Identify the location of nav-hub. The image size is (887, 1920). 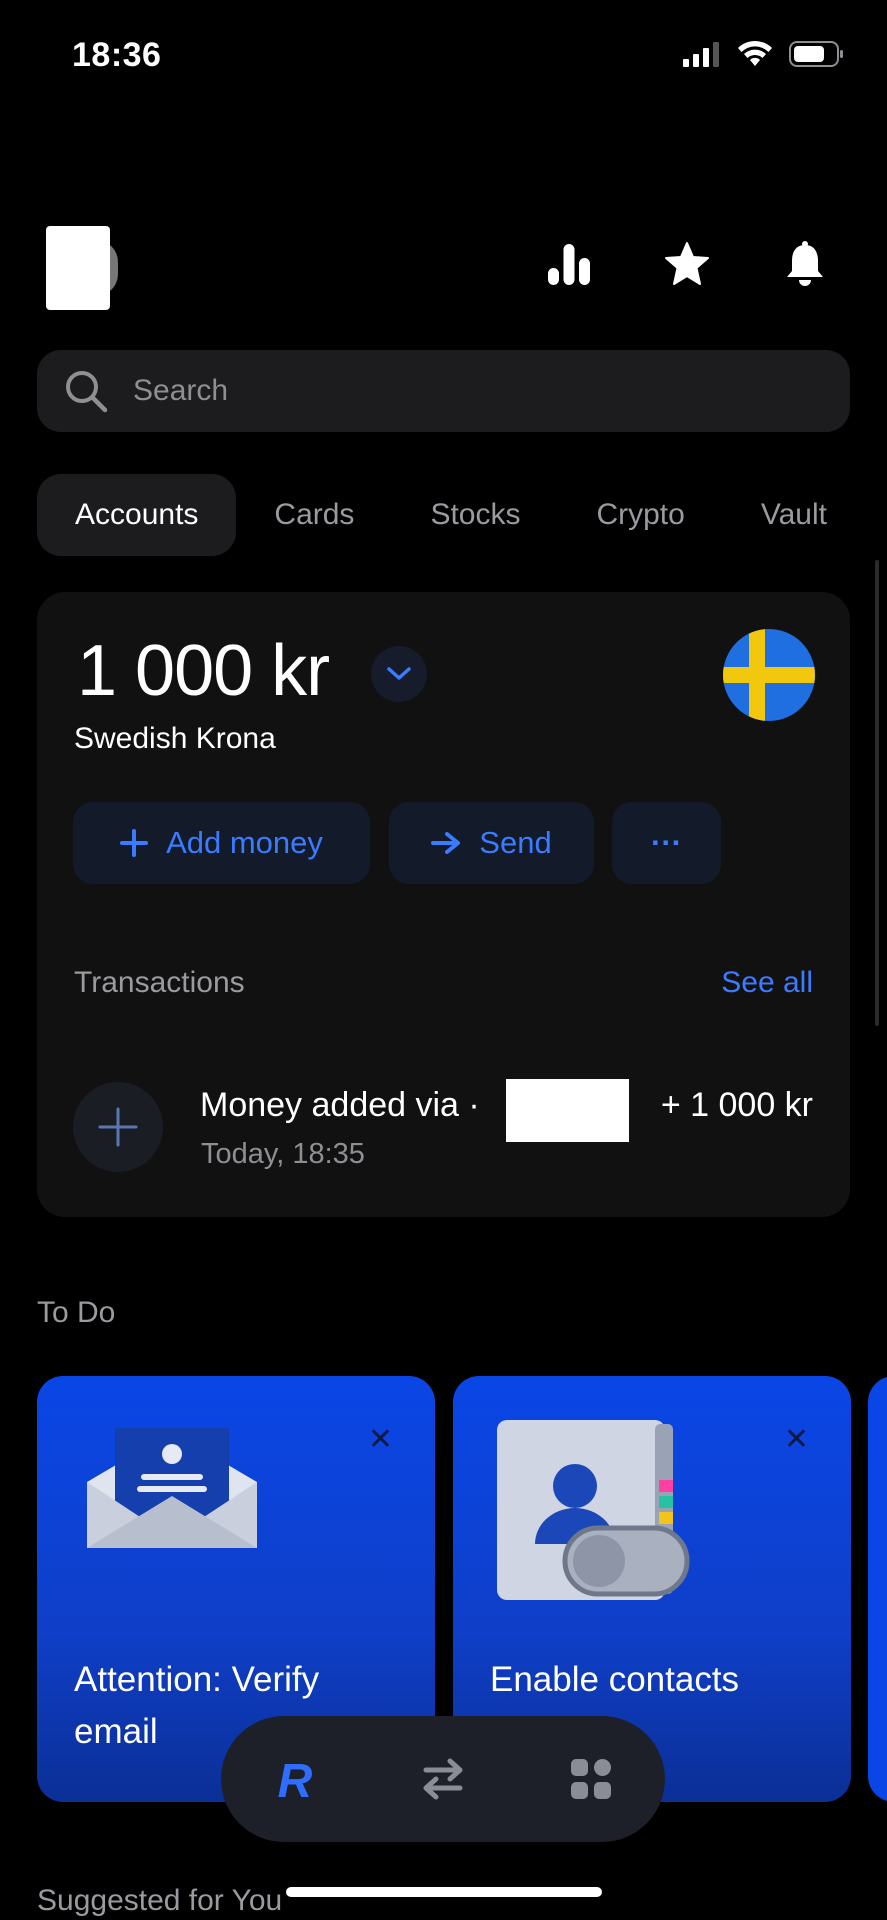
(591, 1779).